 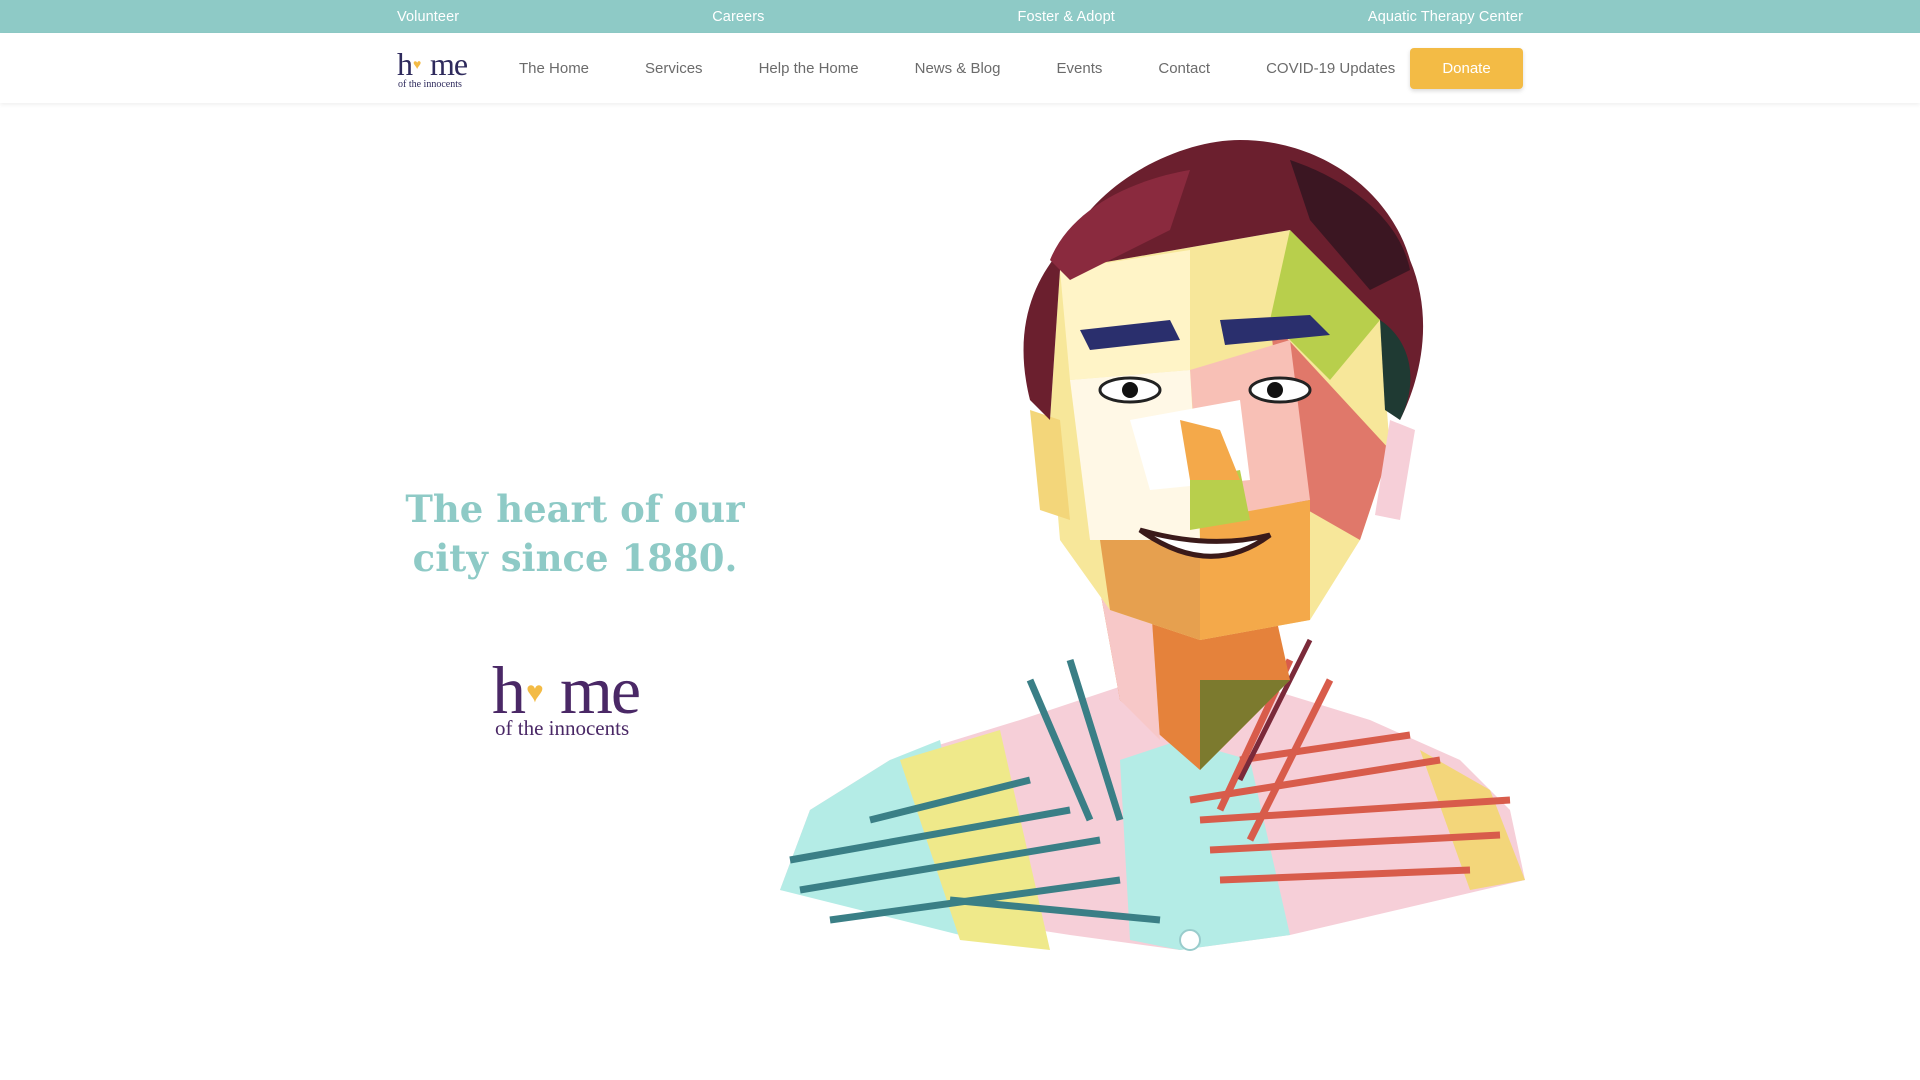 What do you see at coordinates (1184, 68) in the screenshot?
I see `nav-item-contact: Contact` at bounding box center [1184, 68].